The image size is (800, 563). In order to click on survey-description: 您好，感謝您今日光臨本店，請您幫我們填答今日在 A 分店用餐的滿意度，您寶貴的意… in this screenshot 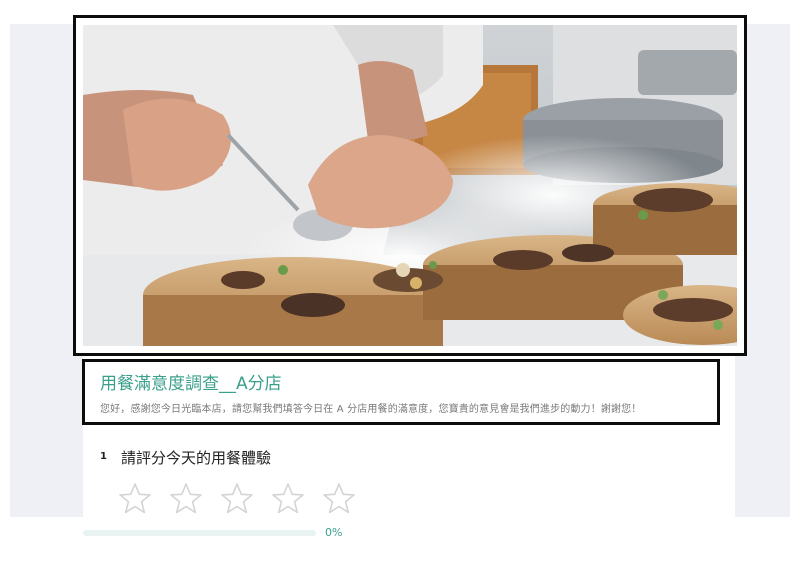, I will do `click(371, 409)`.